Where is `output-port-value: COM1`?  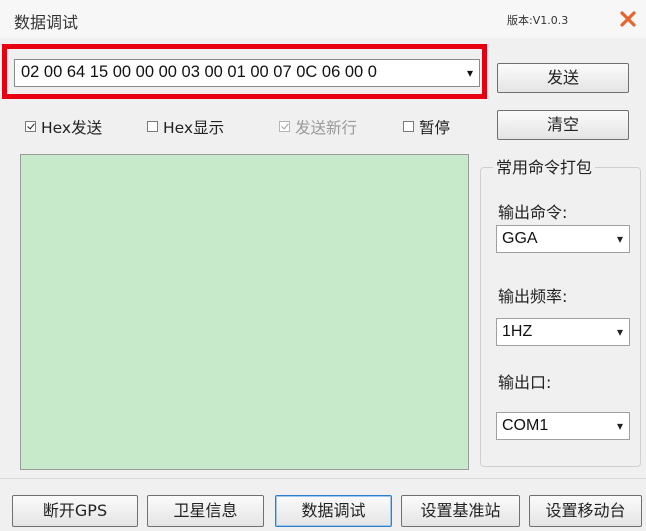 output-port-value: COM1 is located at coordinates (525, 425).